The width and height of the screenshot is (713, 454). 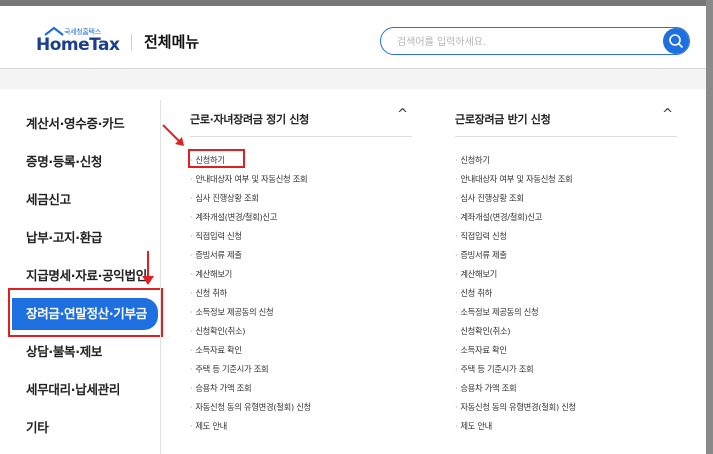 I want to click on column-header: 근로·자녀장려금 정기 신청 ^, so click(x=301, y=122).